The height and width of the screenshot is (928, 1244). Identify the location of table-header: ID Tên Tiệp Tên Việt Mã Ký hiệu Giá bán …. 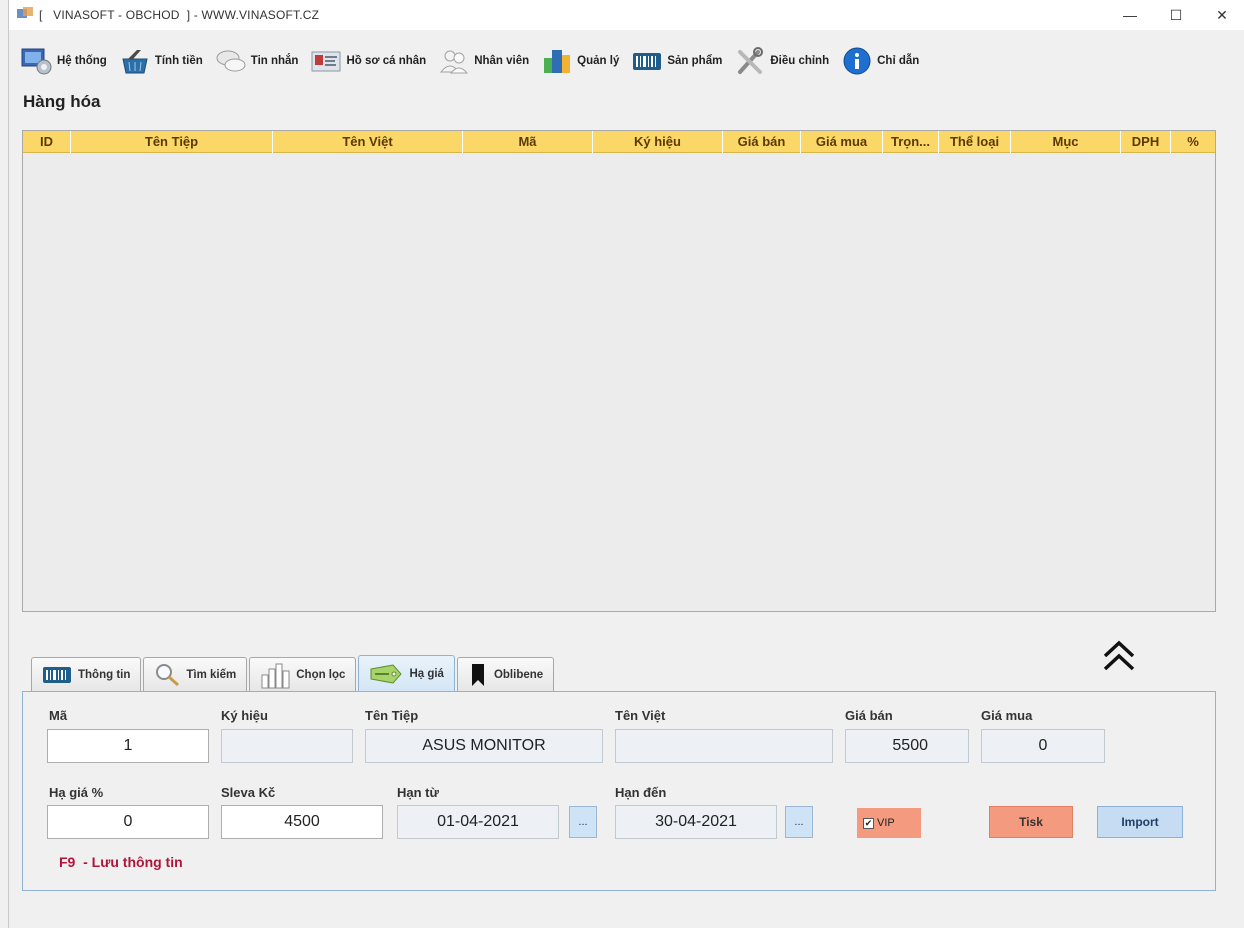
(619, 142).